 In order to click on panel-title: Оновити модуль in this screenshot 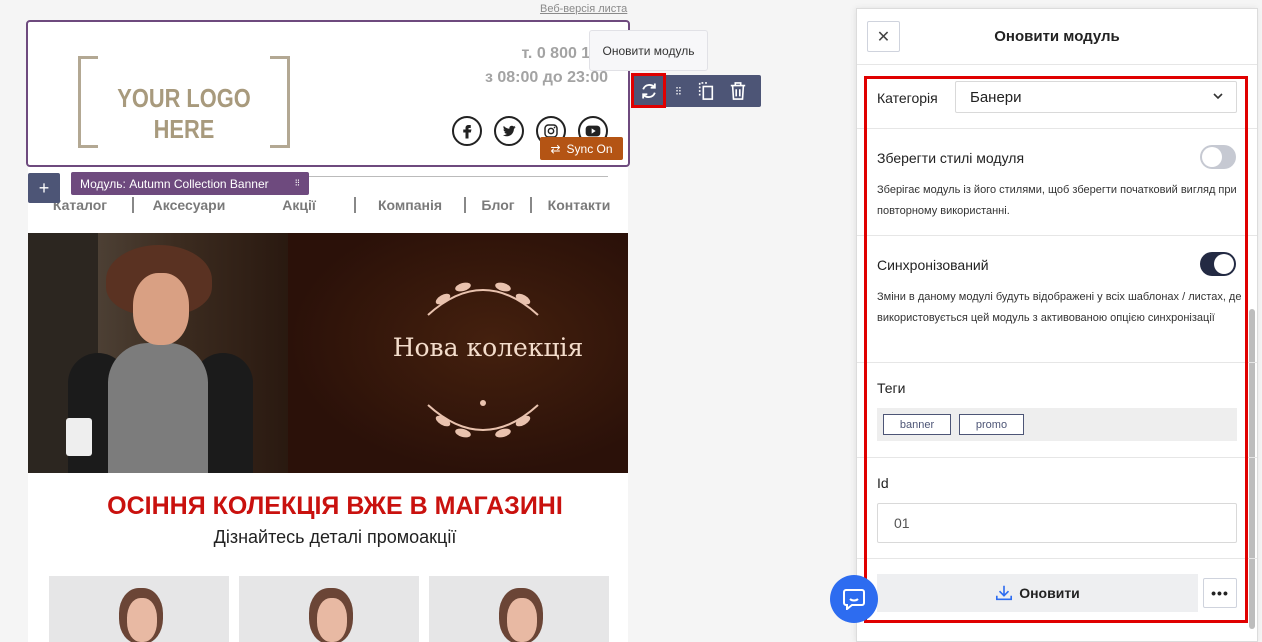, I will do `click(1057, 36)`.